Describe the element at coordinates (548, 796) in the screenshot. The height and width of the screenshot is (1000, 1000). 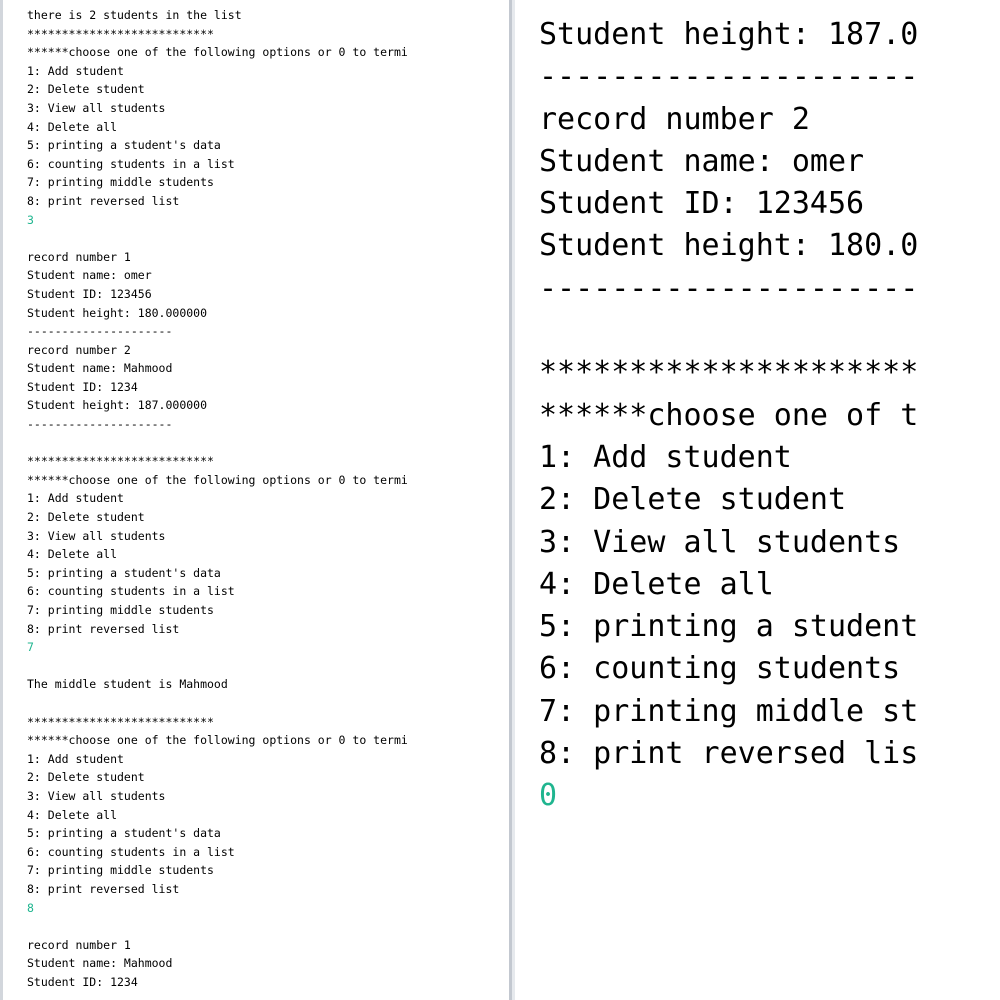
I see `console-input-line: 0` at that location.